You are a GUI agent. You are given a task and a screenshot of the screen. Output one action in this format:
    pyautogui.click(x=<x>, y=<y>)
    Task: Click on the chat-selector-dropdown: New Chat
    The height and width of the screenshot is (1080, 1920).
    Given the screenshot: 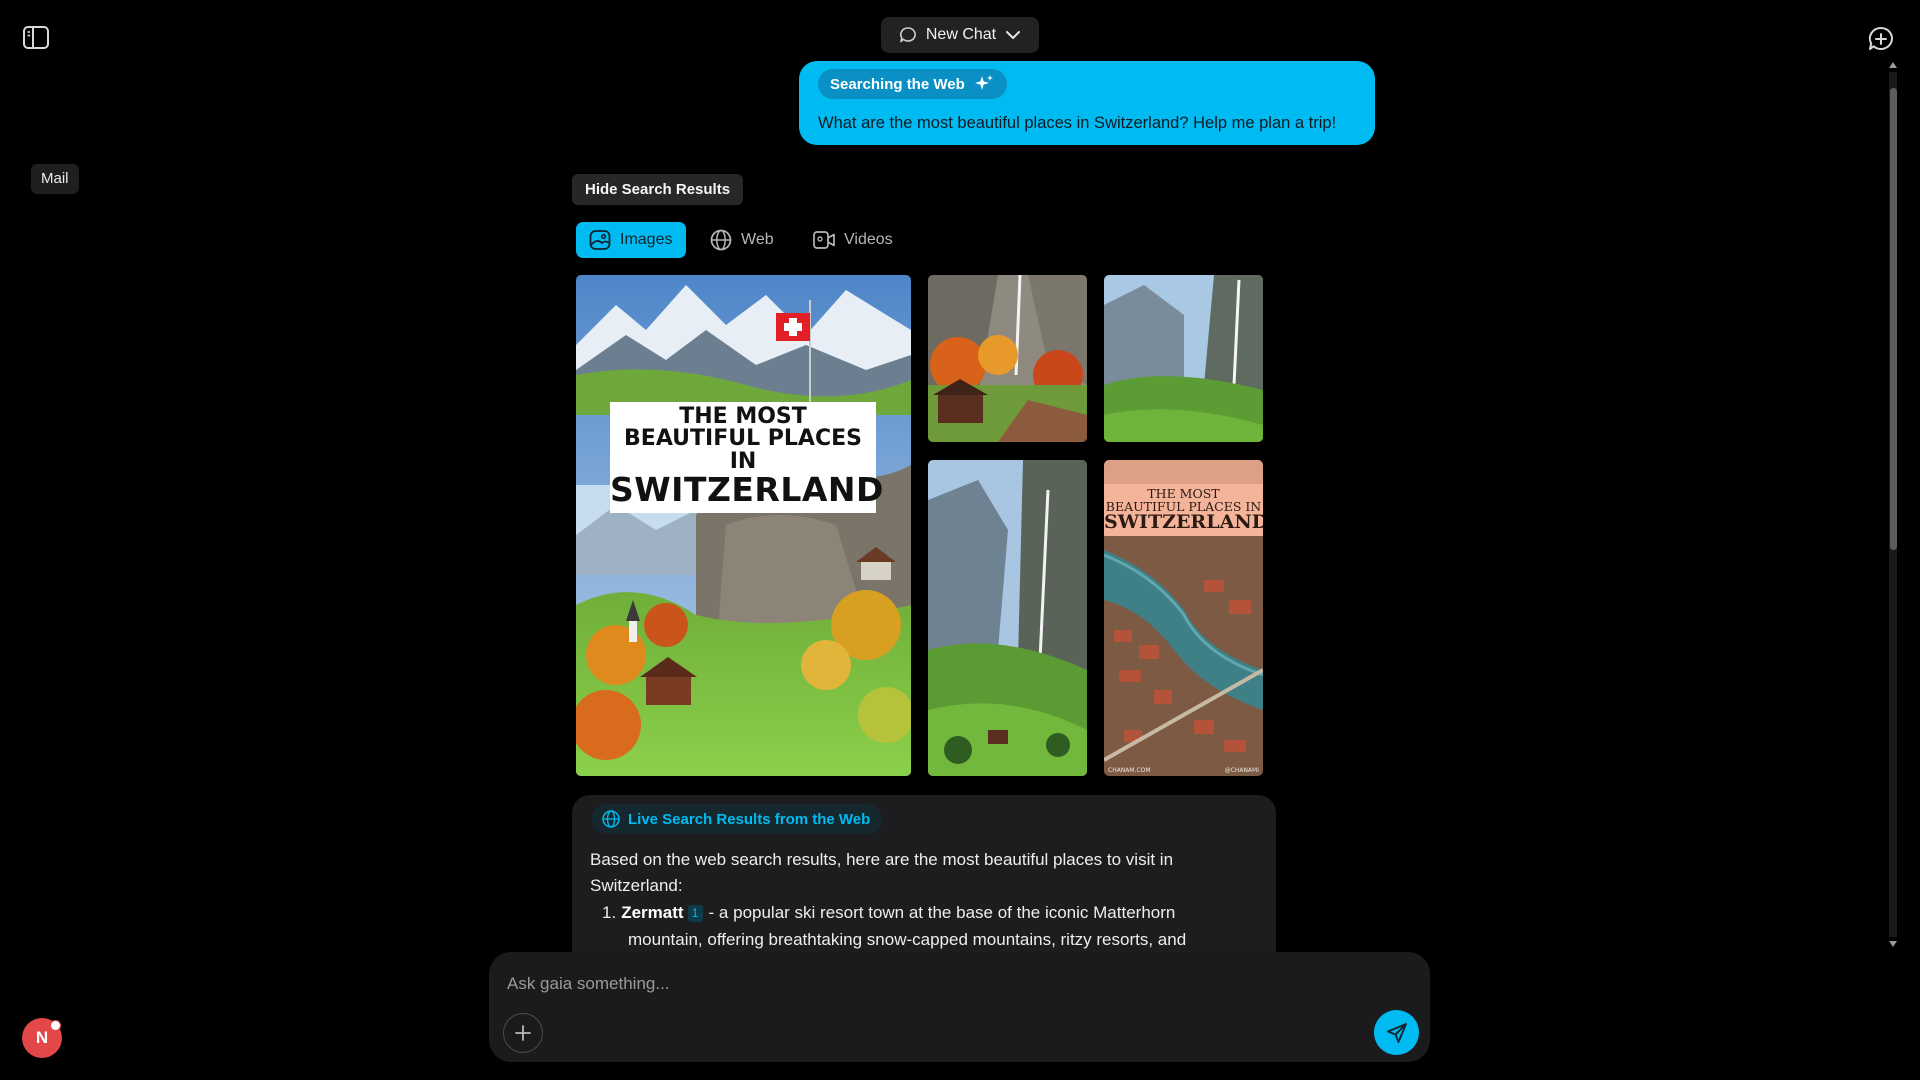 What is the action you would take?
    pyautogui.click(x=960, y=35)
    